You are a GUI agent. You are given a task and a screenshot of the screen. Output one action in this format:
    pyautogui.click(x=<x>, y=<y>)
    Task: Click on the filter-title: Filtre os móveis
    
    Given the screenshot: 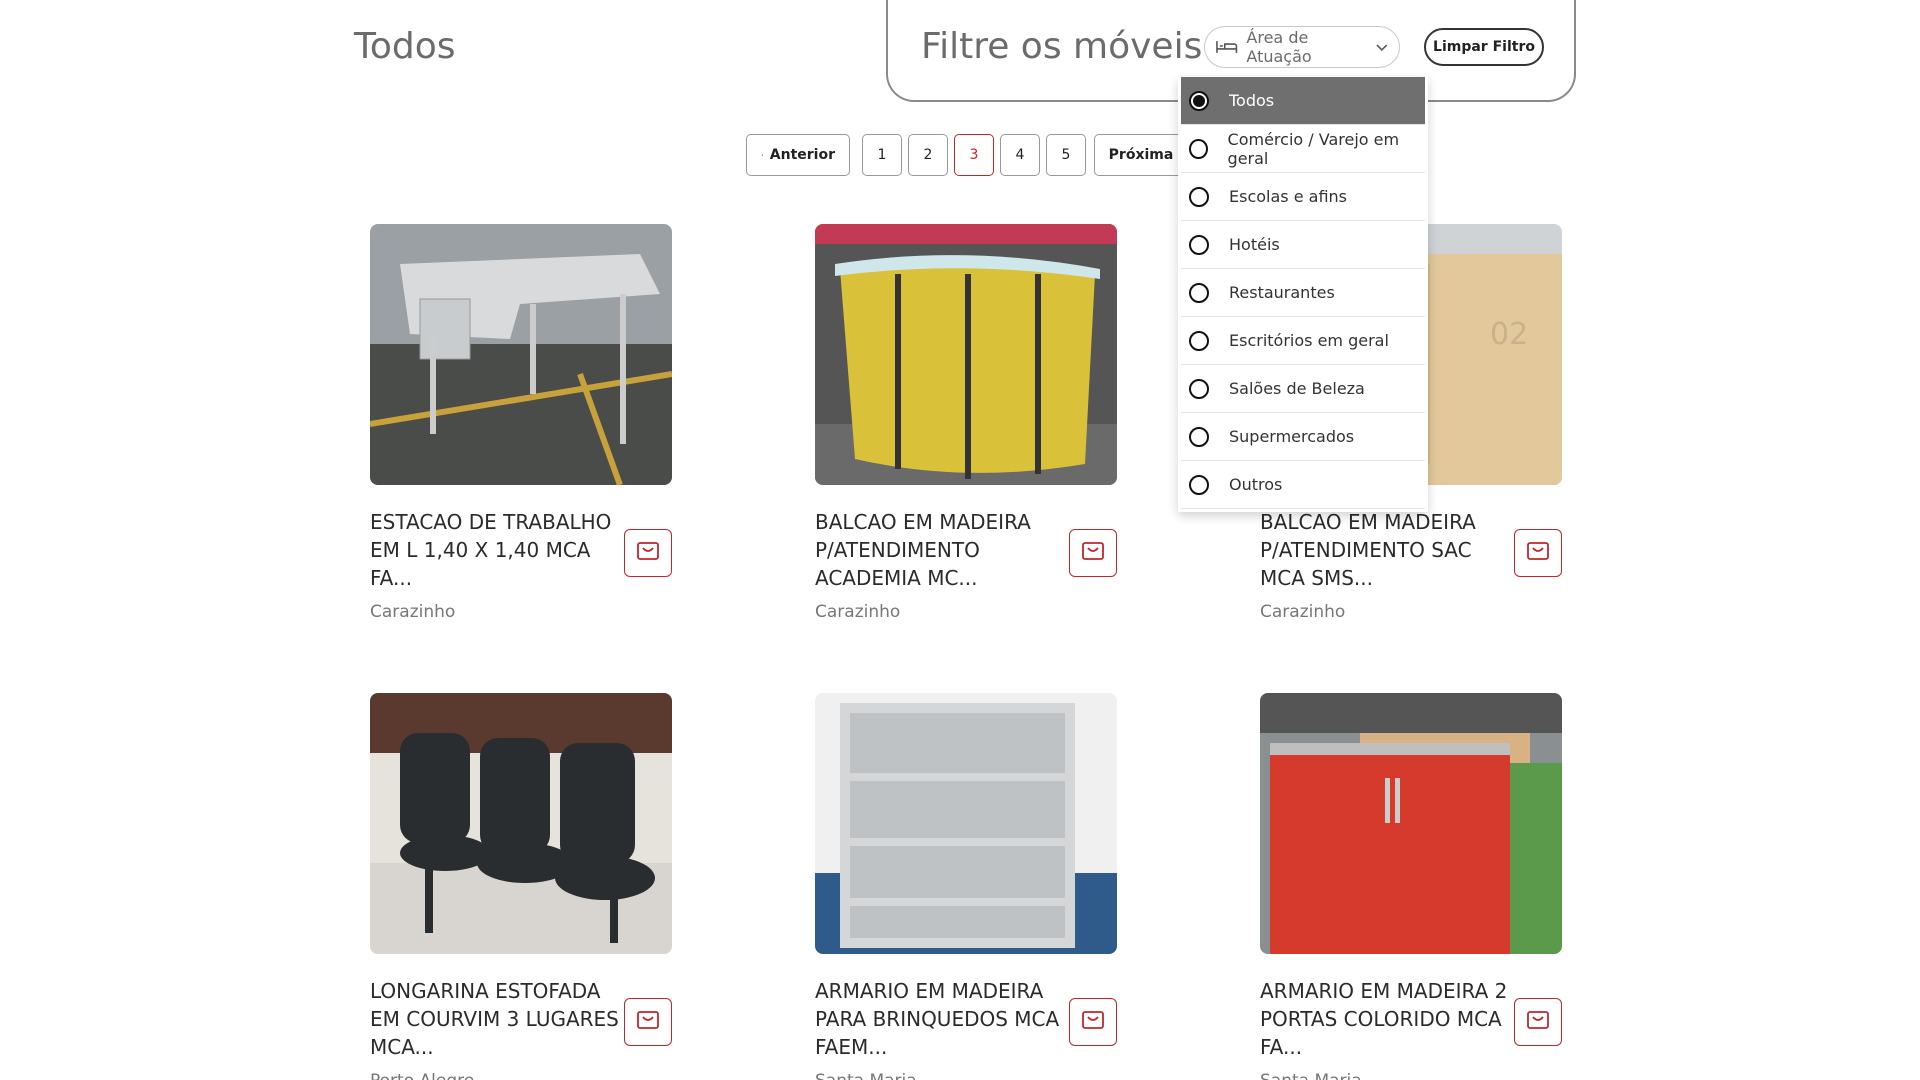 What is the action you would take?
    pyautogui.click(x=1062, y=46)
    